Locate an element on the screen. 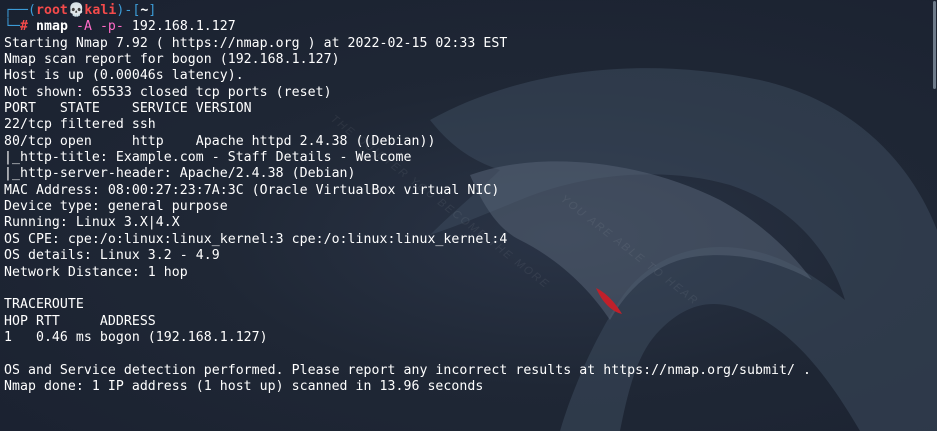 The height and width of the screenshot is (431, 937). prompt-symbol: # is located at coordinates (23, 27).